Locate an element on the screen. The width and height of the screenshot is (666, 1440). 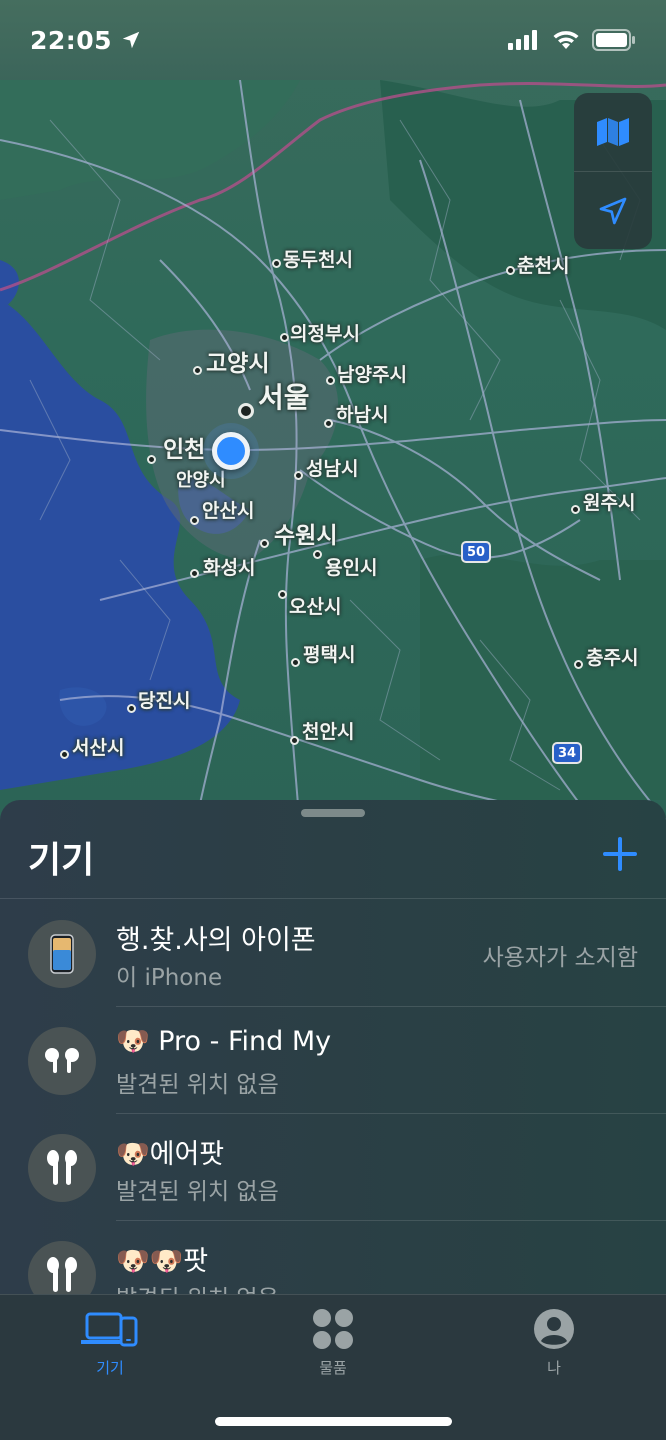
device-row: 🐶에어팟 발견된 위치 없음 is located at coordinates (333, 1167).